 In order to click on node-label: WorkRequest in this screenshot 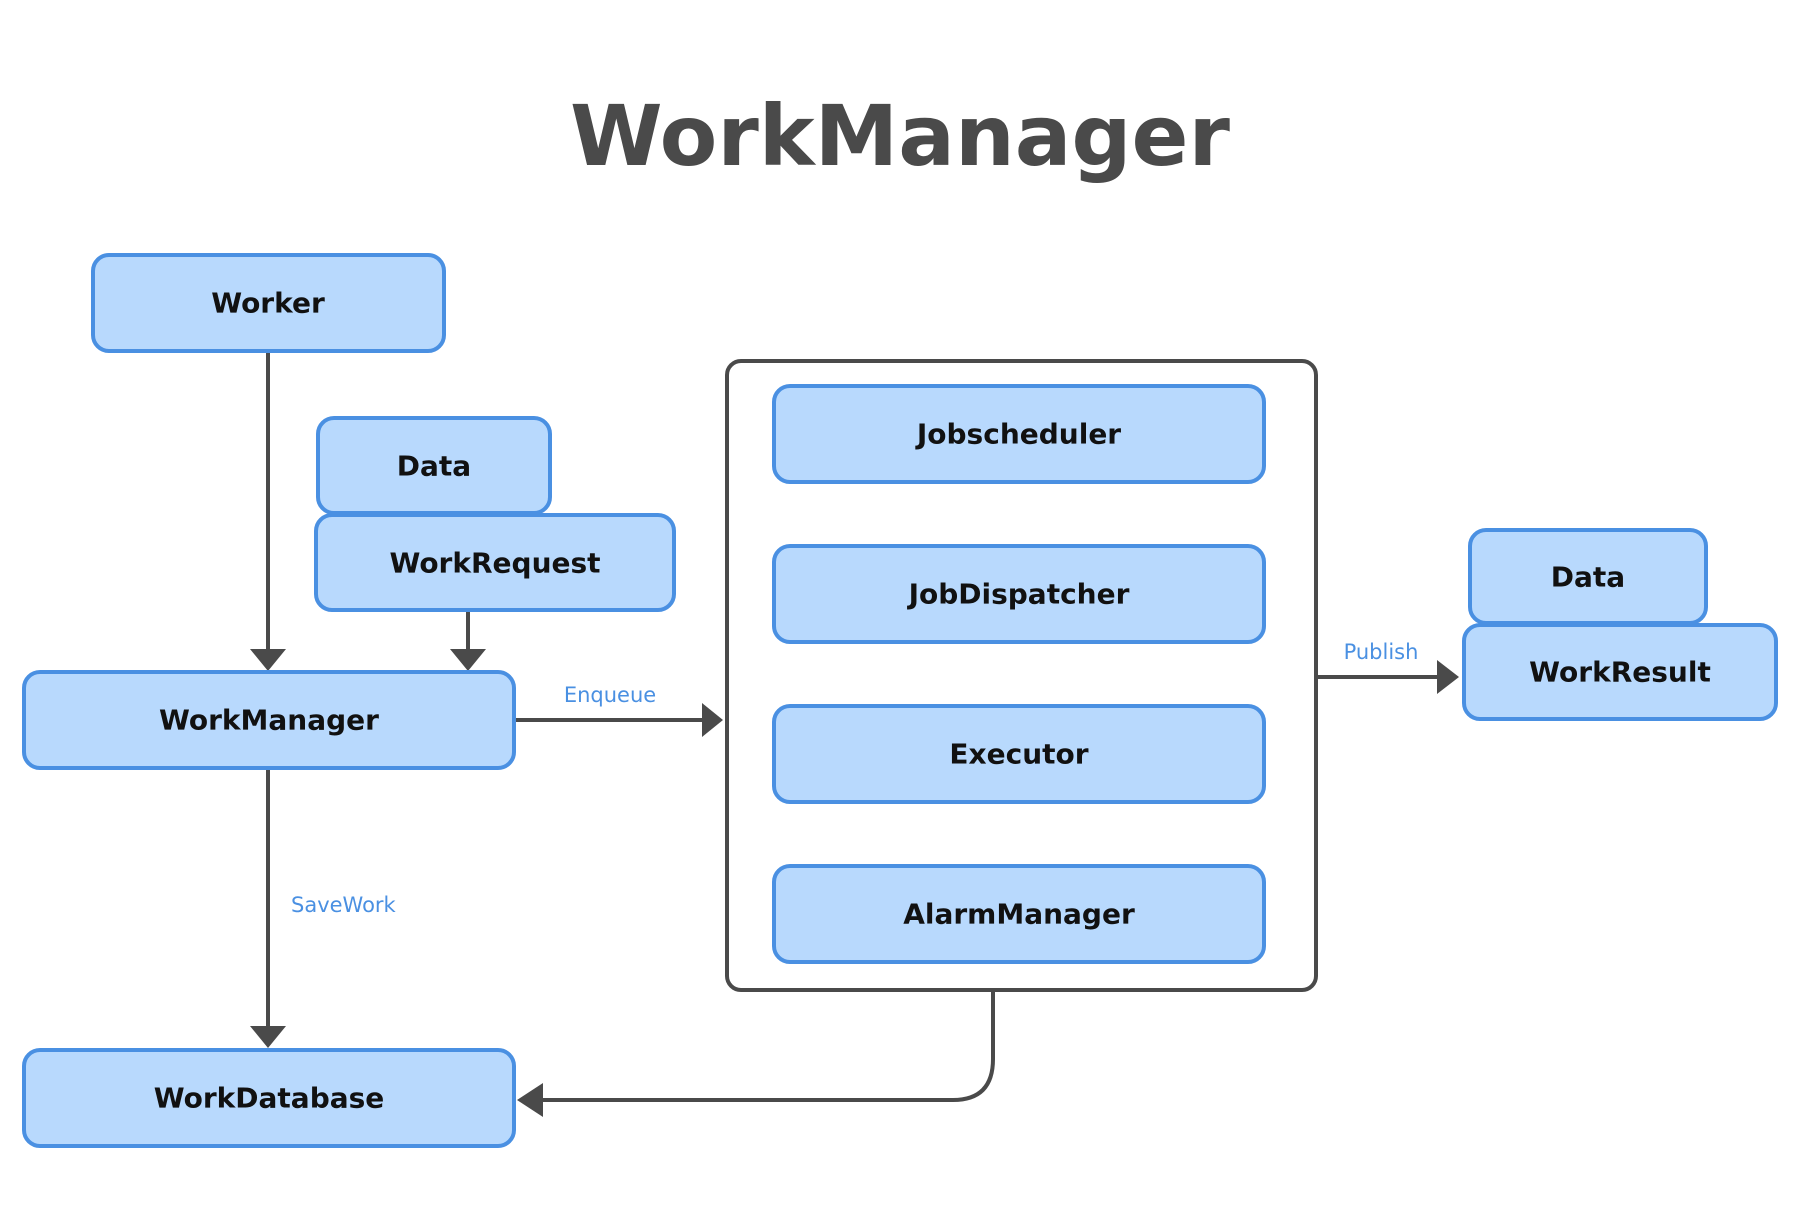, I will do `click(494, 563)`.